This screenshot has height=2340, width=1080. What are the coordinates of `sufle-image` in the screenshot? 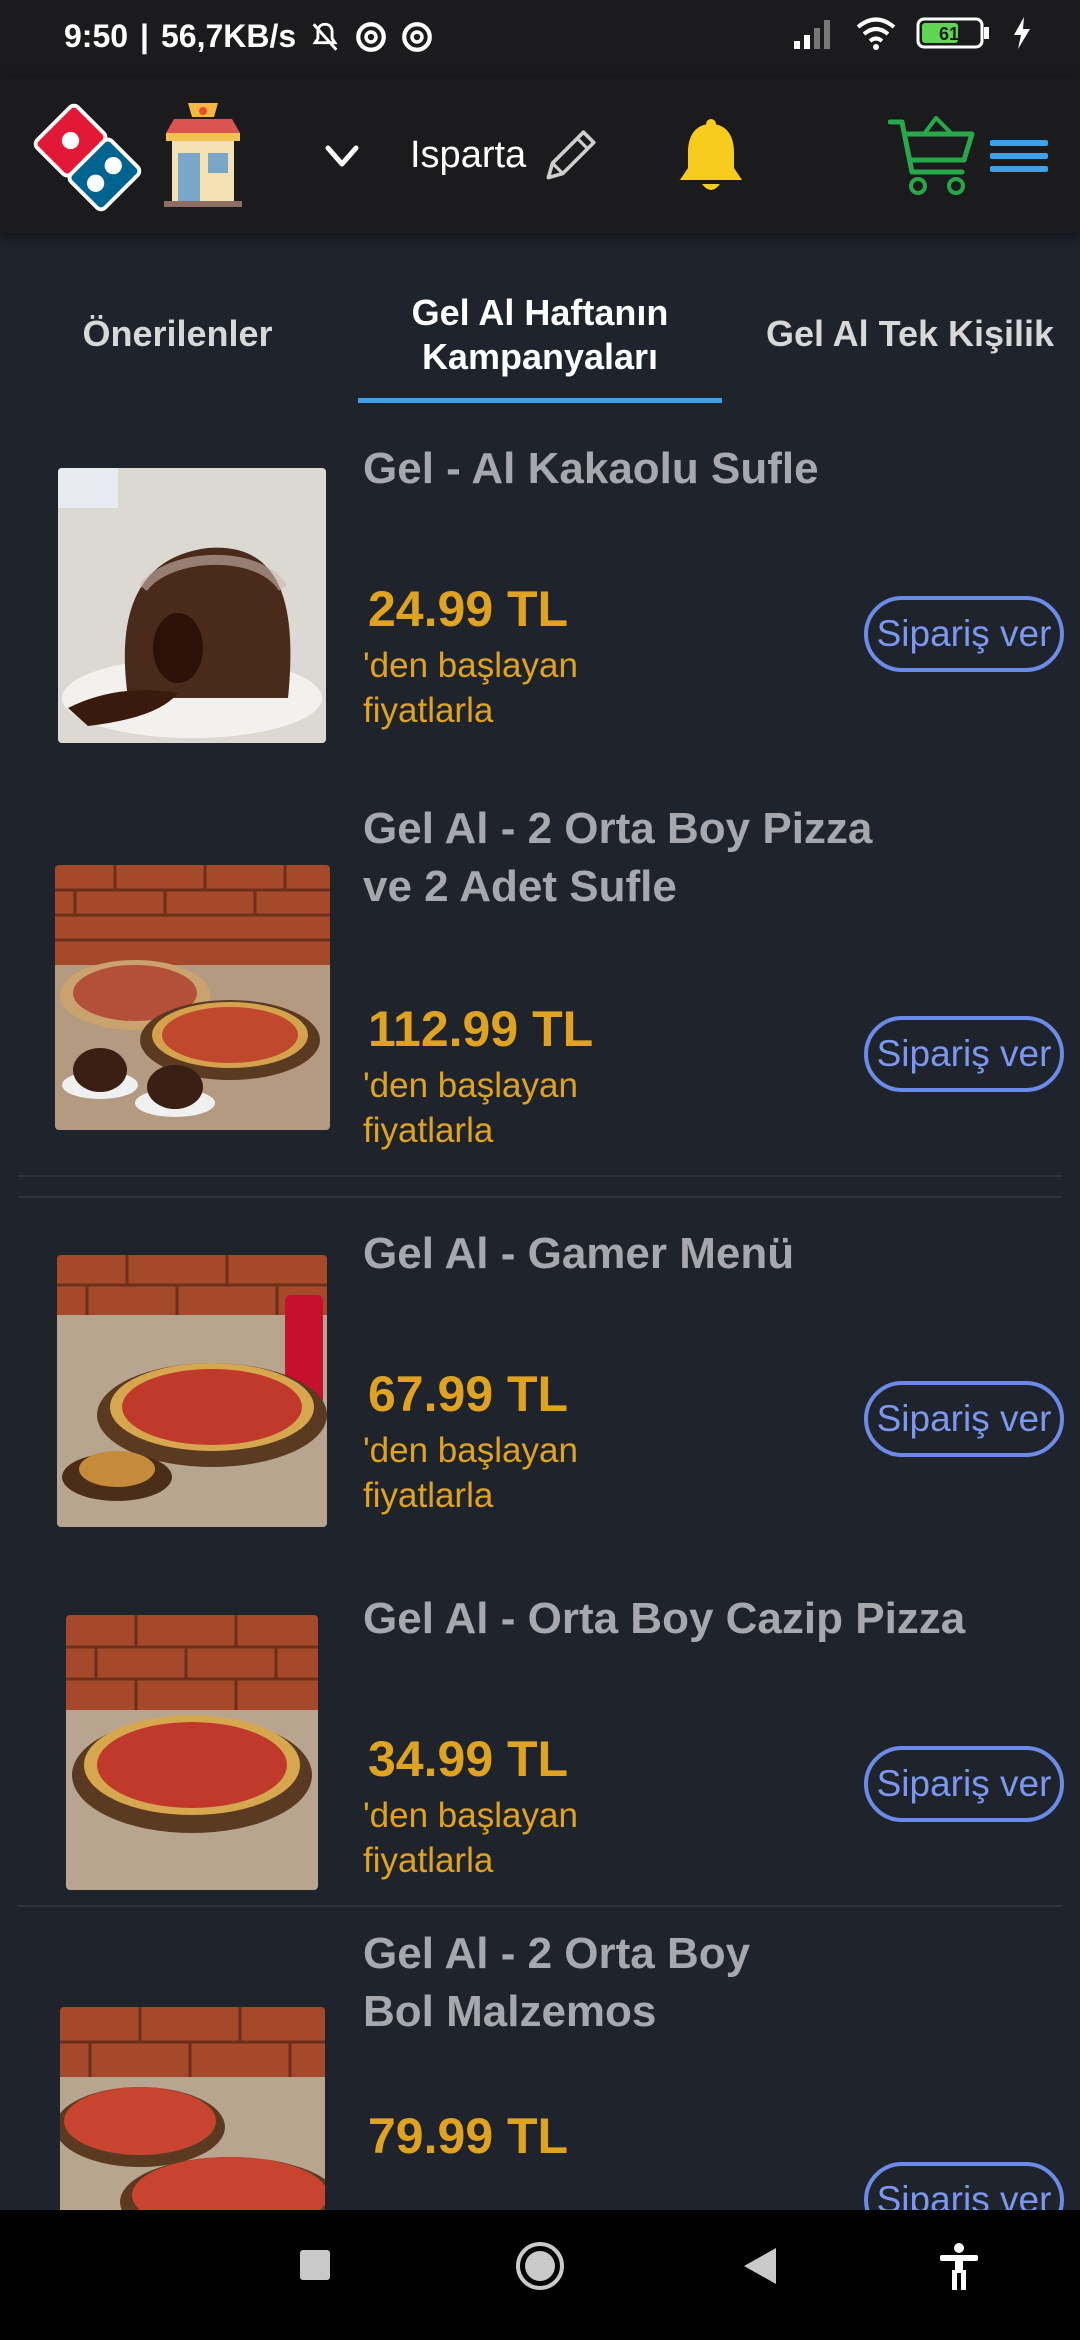 It's located at (192, 605).